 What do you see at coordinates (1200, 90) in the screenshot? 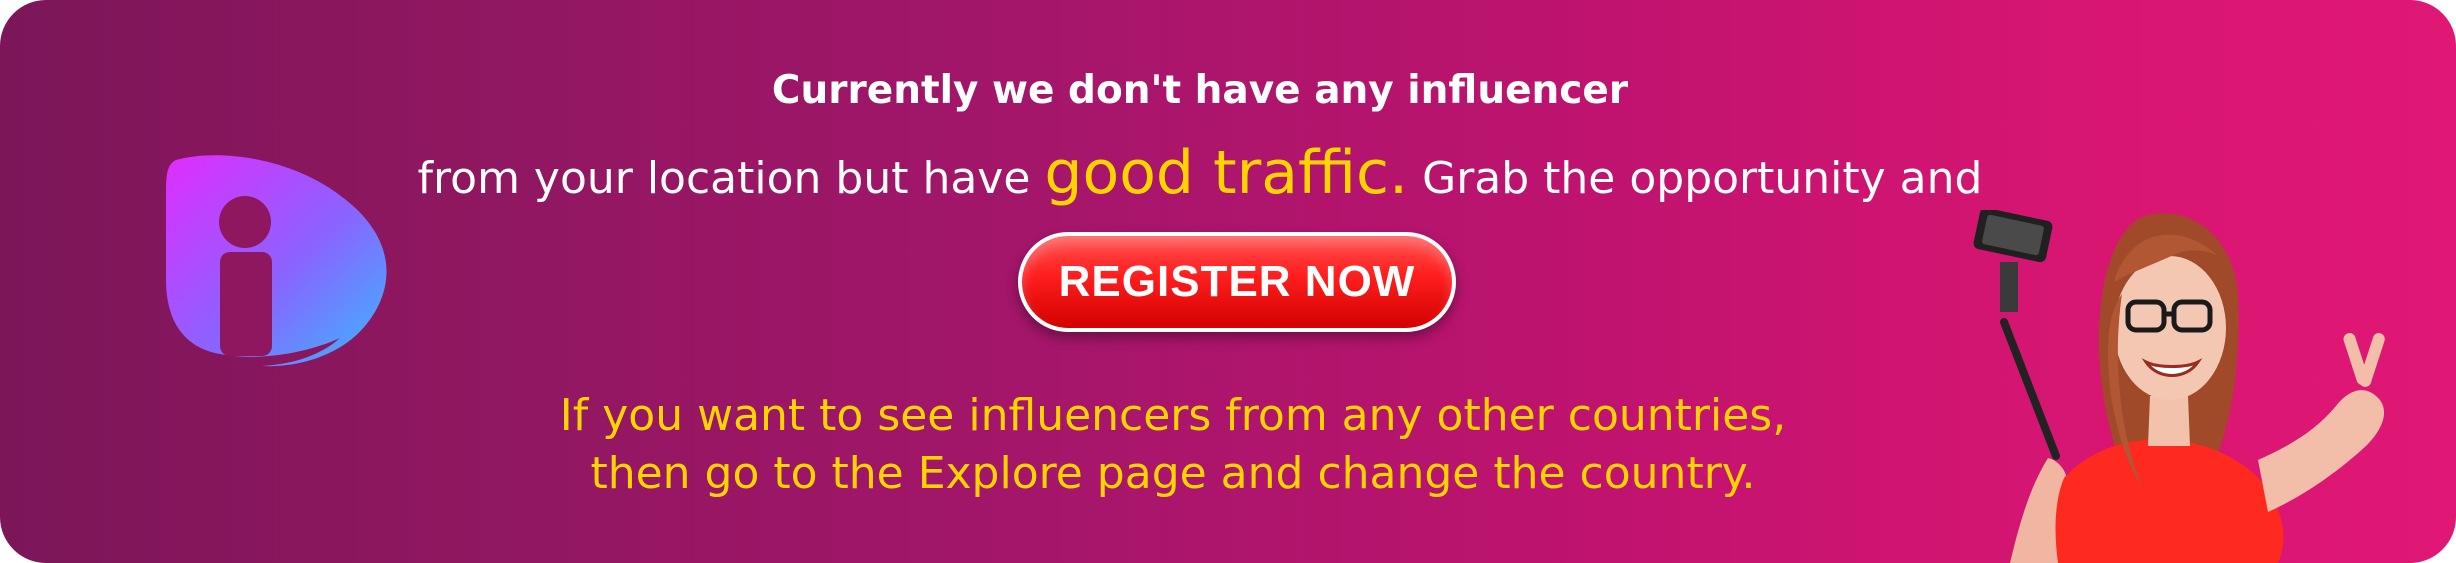
I see `heading-line-1: Currently we don't have any influencer` at bounding box center [1200, 90].